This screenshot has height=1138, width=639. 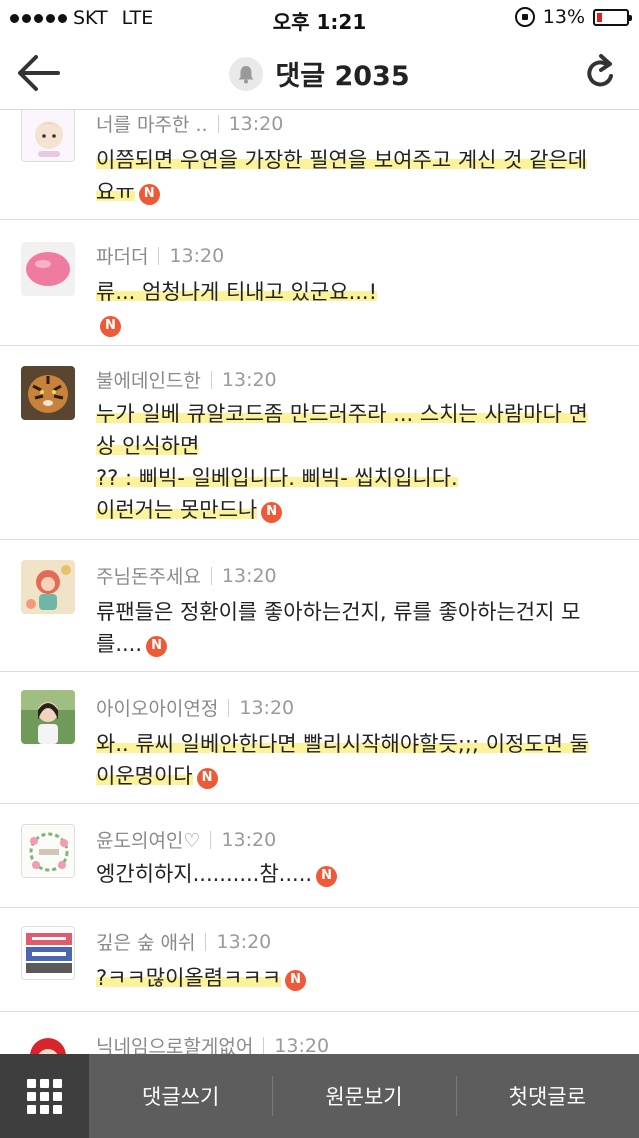 I want to click on comment-meta: 아이오아이연정 13:20, so click(x=195, y=707).